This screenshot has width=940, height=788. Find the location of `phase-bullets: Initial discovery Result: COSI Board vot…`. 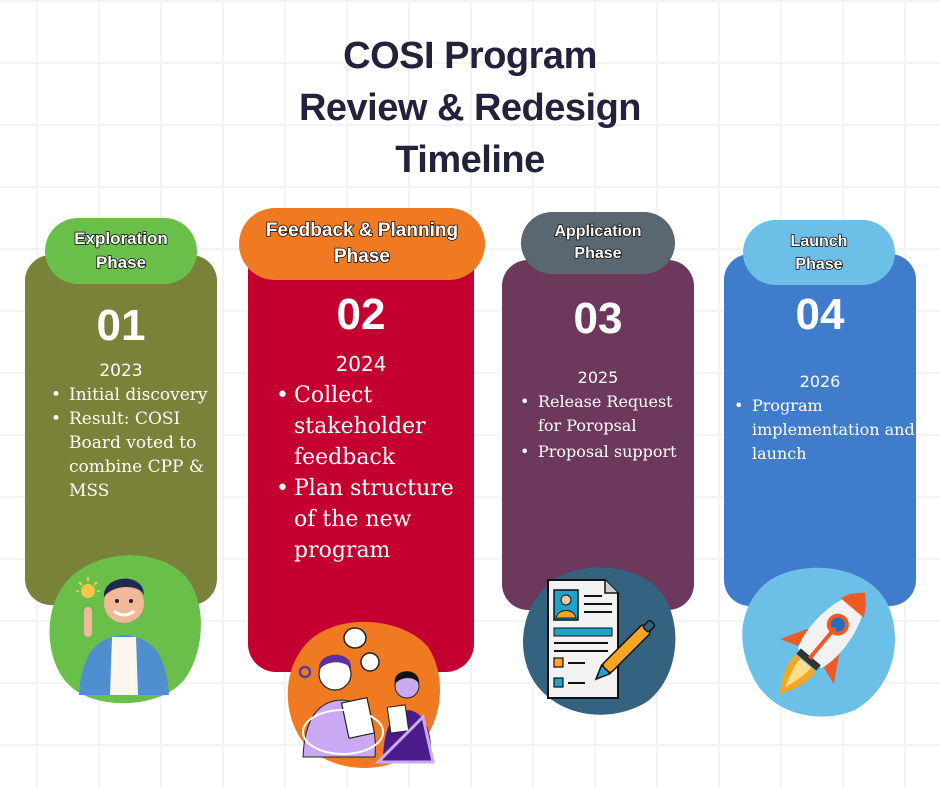

phase-bullets: Initial discovery Result: COSI Board vot… is located at coordinates (131, 443).